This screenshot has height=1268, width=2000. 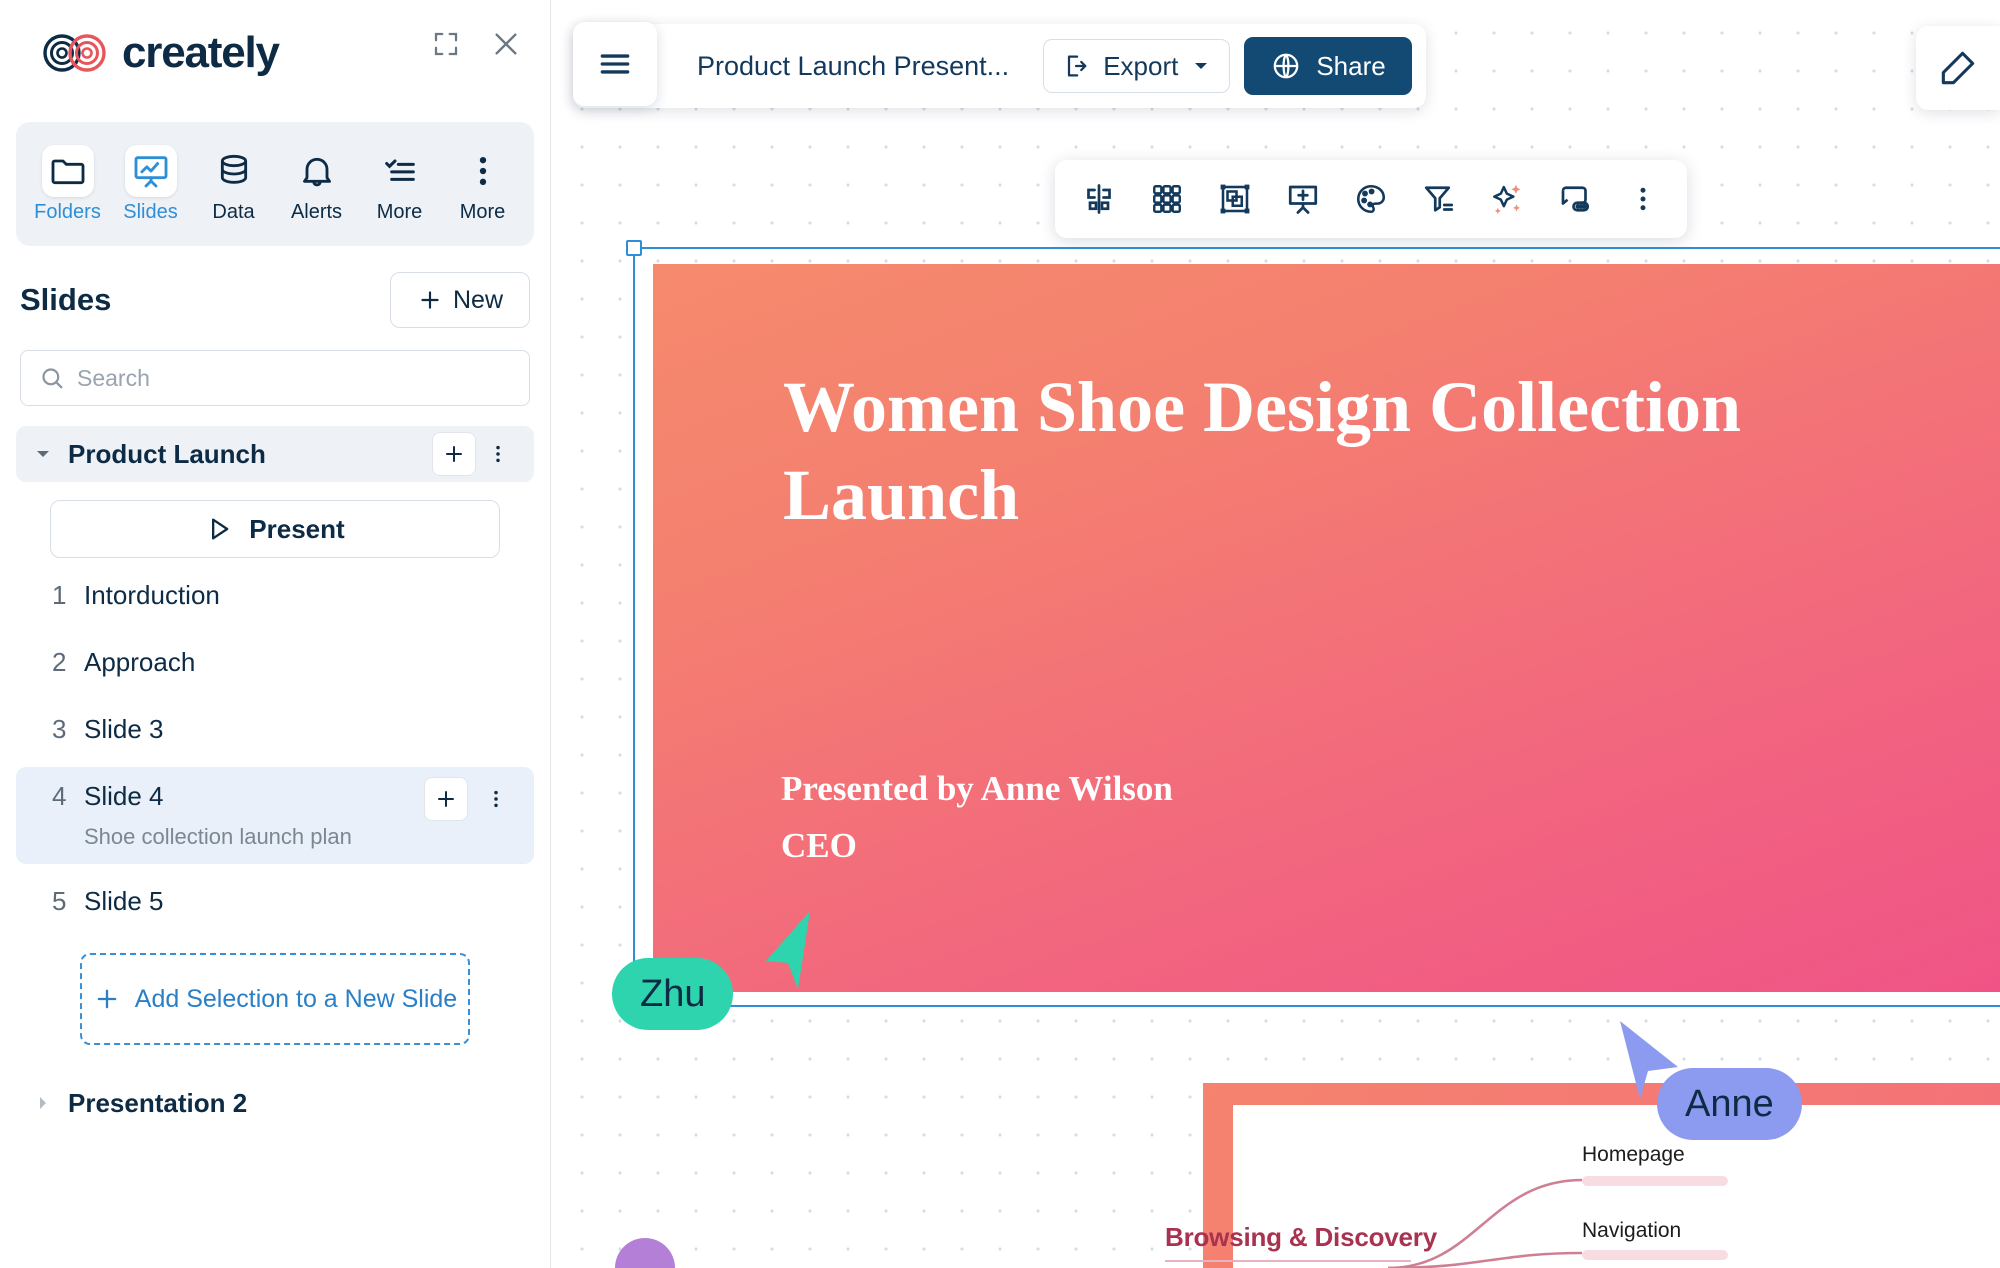 I want to click on sidebar-tool-label: Folders, so click(x=67, y=211).